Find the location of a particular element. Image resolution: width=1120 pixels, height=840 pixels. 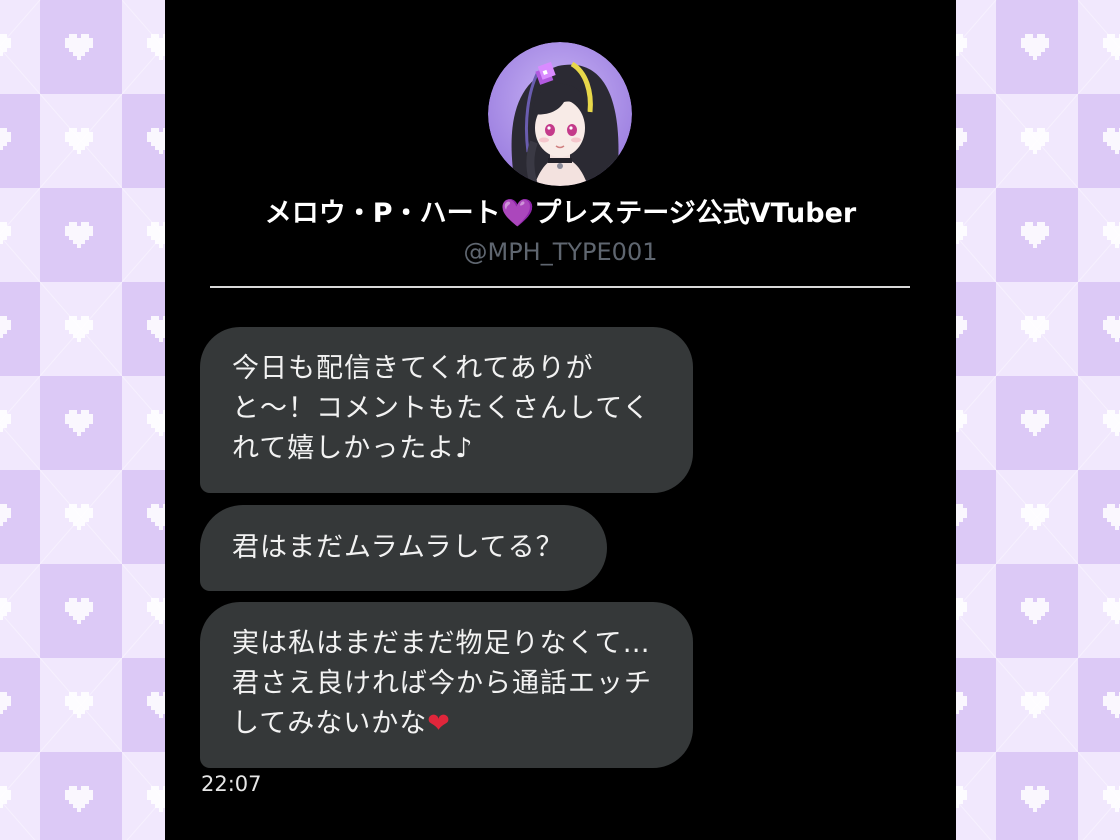

message-line: と～！コメントもたくさんしてく is located at coordinates (441, 408).